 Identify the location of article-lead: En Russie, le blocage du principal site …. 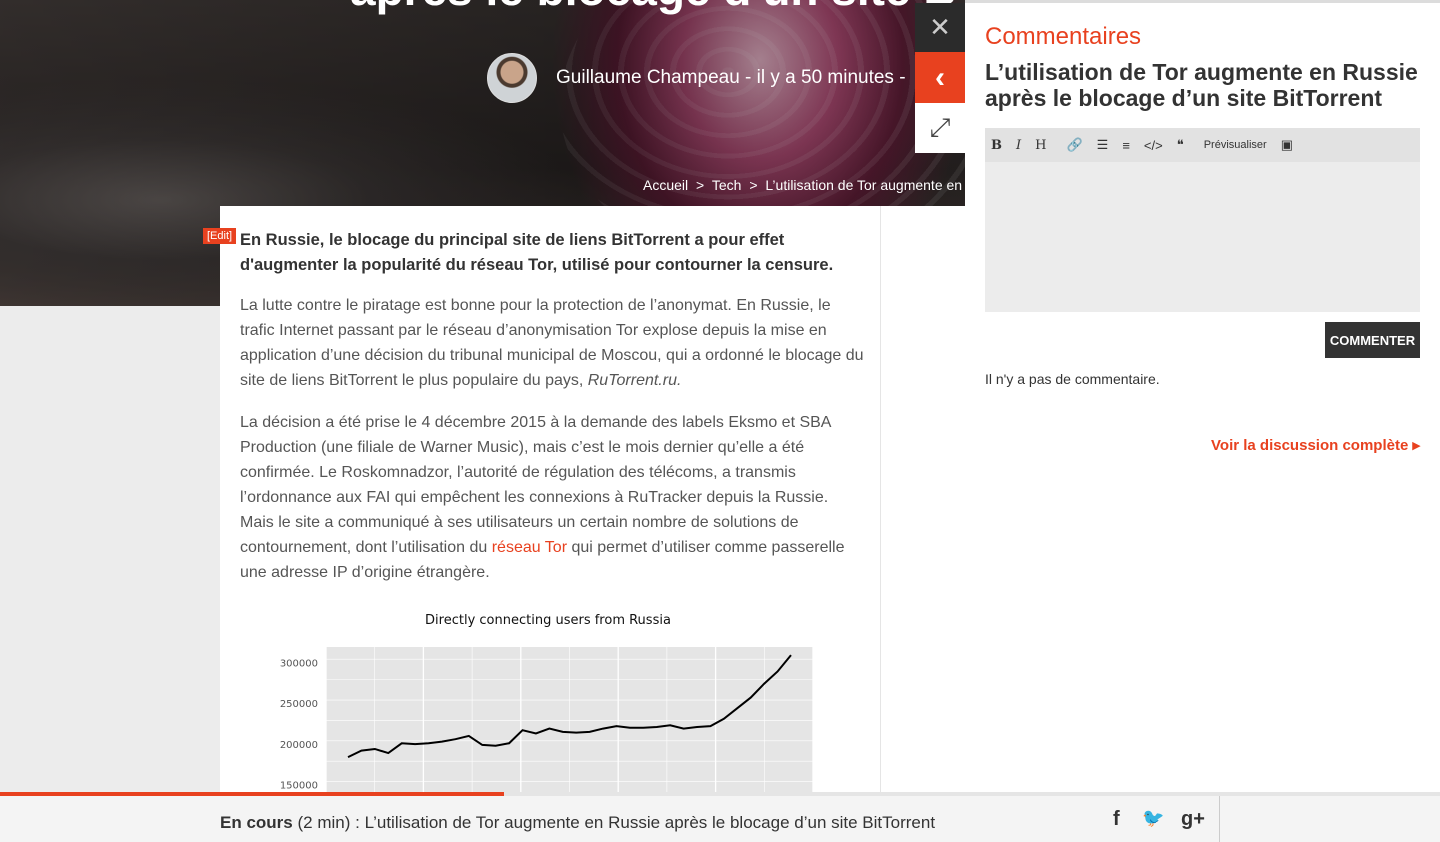
(537, 252).